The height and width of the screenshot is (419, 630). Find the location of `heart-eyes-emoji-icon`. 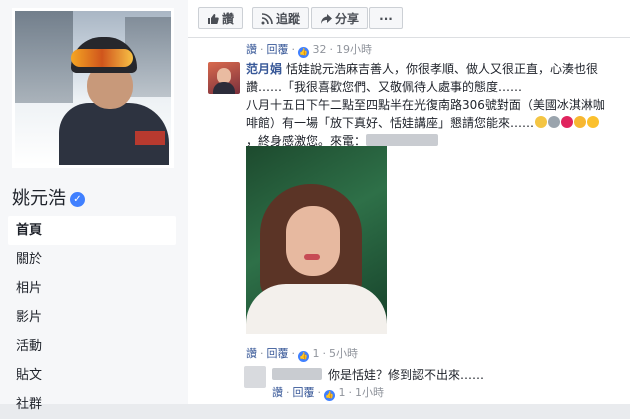

heart-eyes-emoji-icon is located at coordinates (580, 122).